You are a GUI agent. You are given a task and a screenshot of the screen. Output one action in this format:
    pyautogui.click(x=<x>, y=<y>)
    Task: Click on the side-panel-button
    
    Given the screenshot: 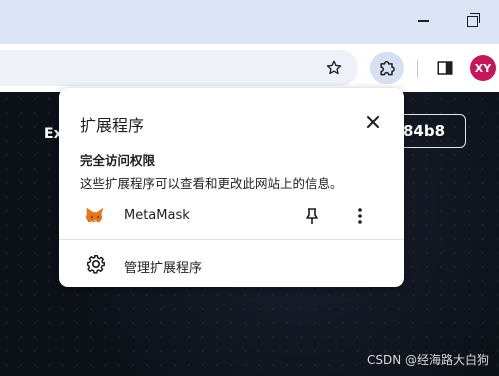 What is the action you would take?
    pyautogui.click(x=445, y=68)
    